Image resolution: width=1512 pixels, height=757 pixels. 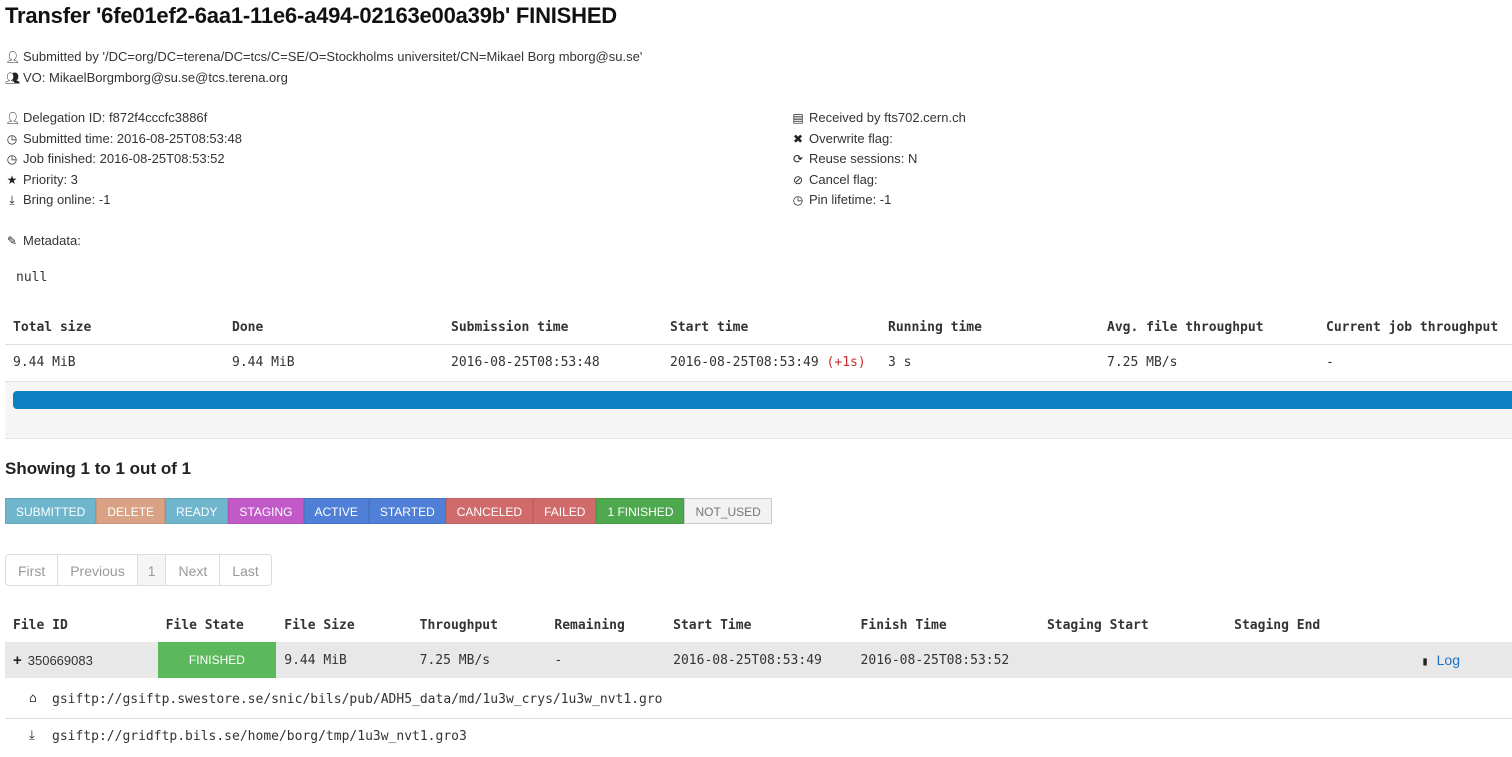 I want to click on submitted-time: ◷ Submitted time: 2016-08-25T08:53:48, so click(x=124, y=138).